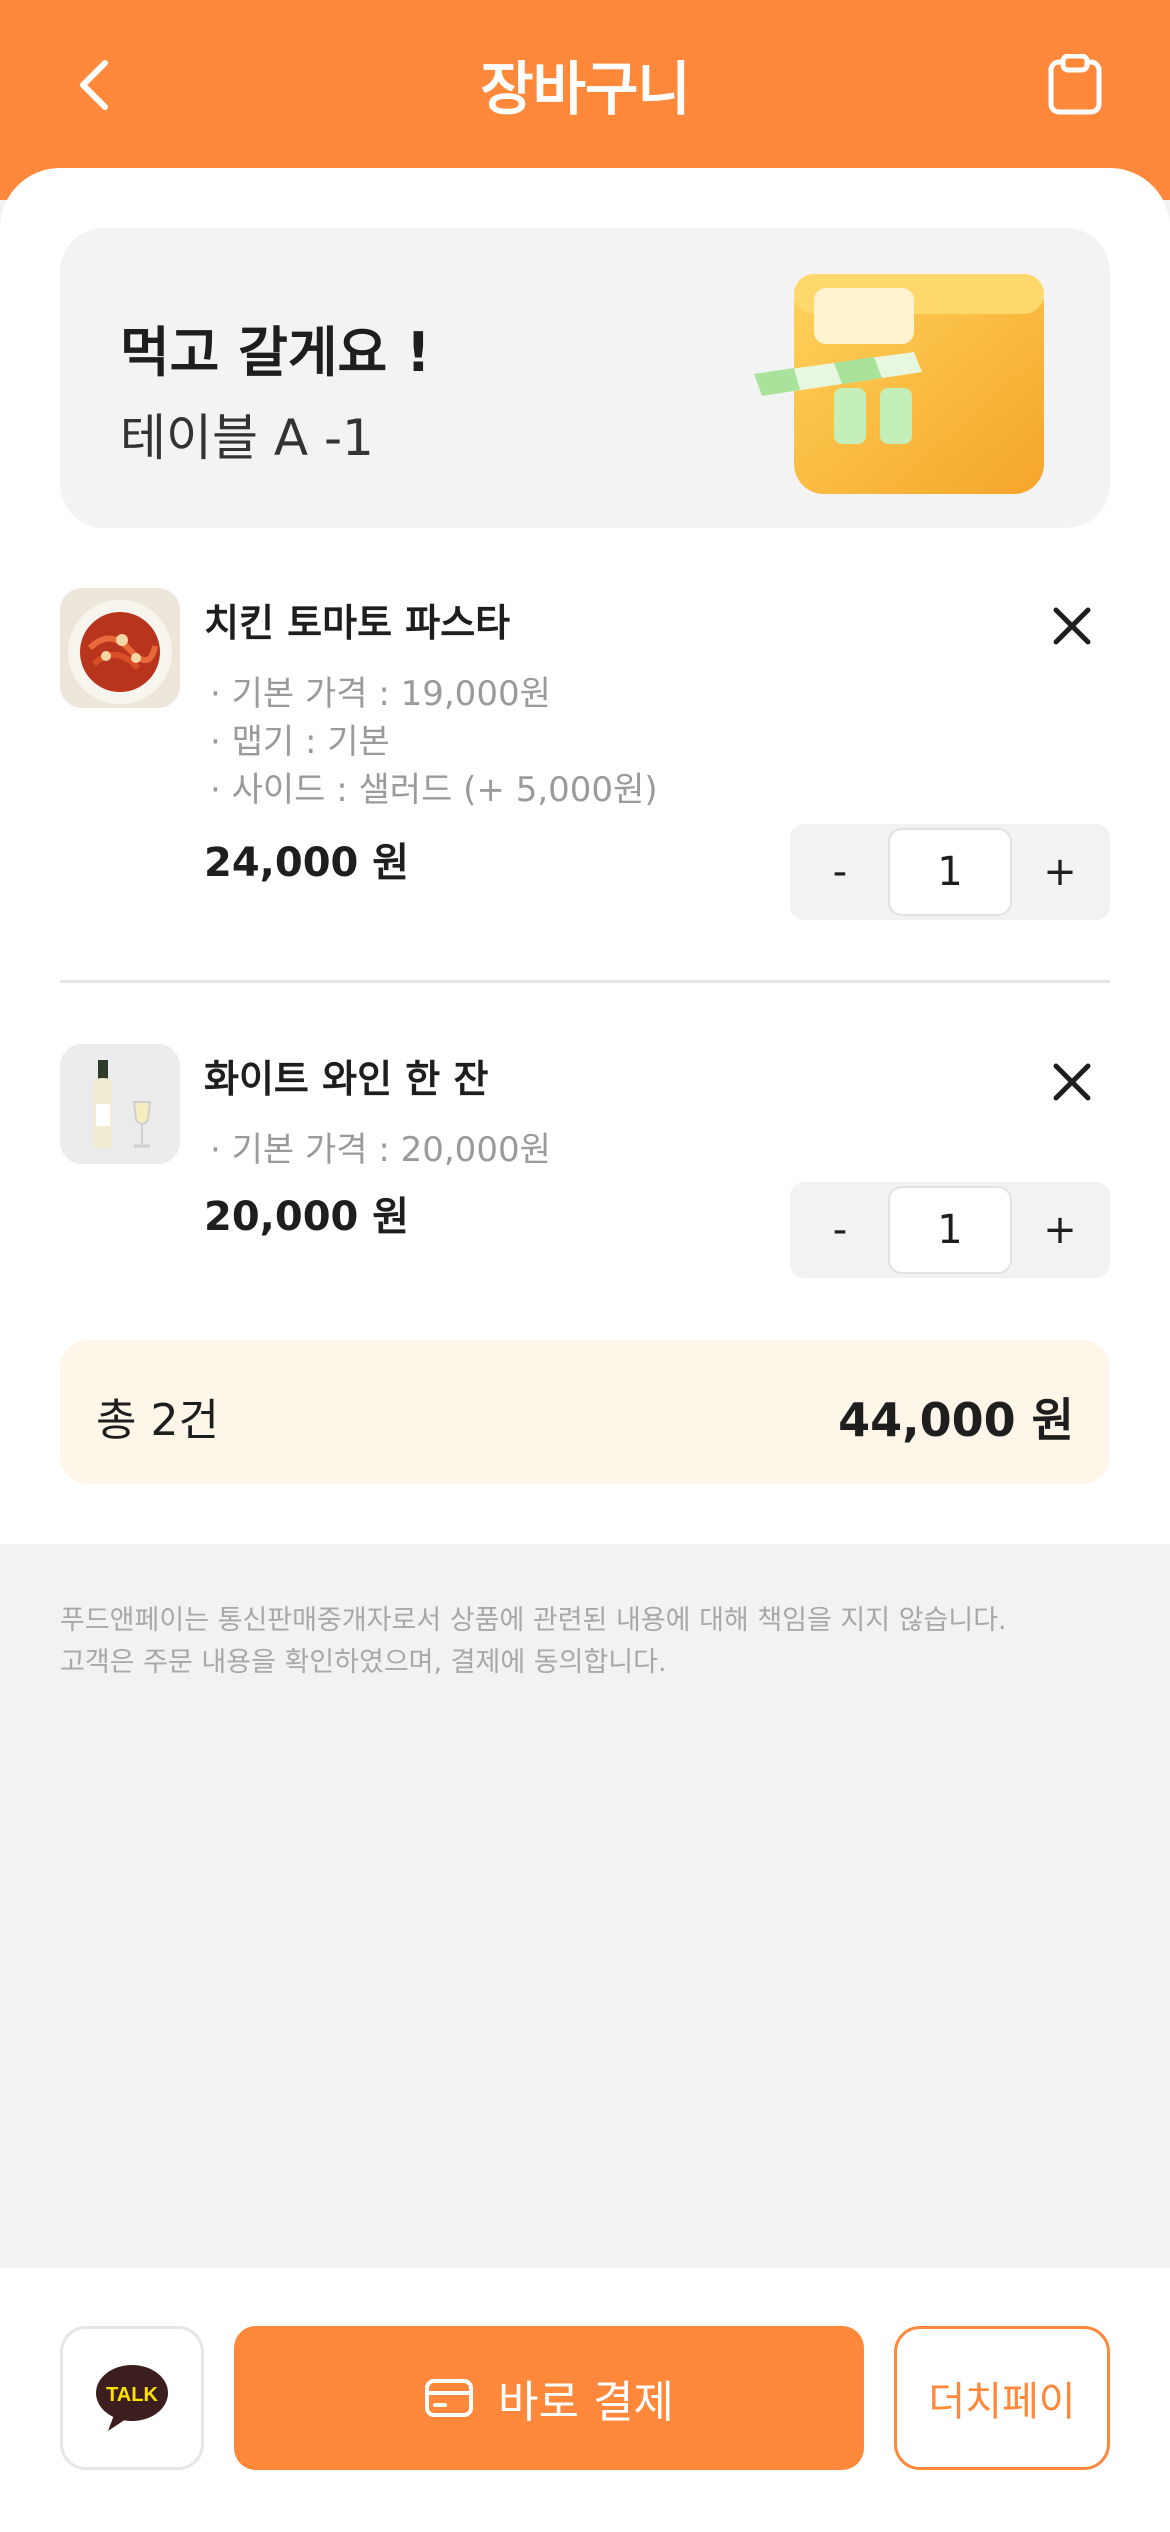  I want to click on pay-now-button: 바로 결제, so click(549, 2398).